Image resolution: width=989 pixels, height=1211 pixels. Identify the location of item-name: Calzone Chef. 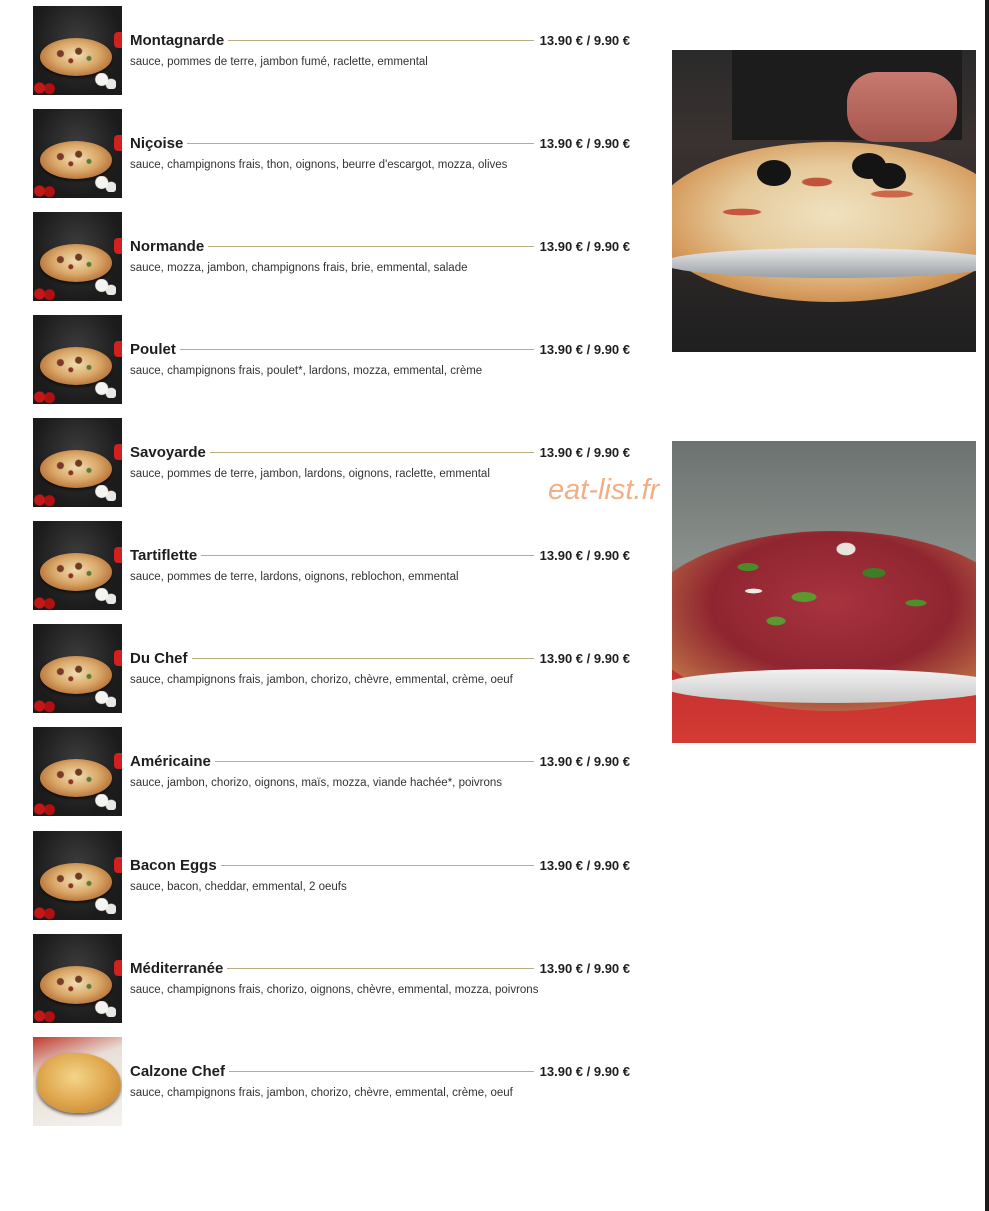
(178, 1071).